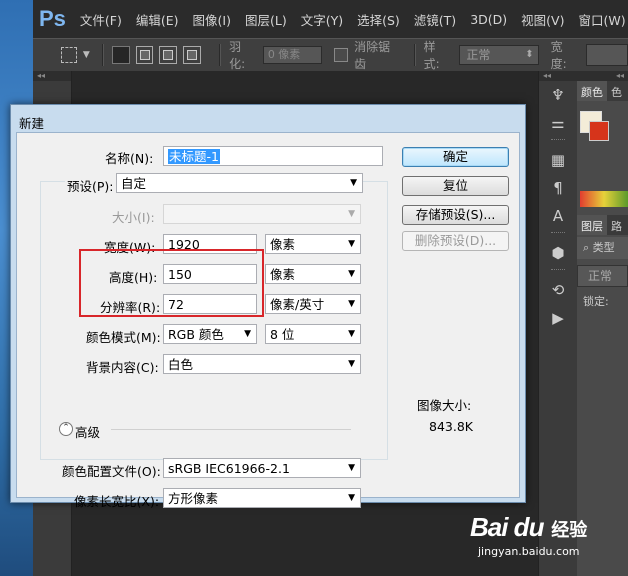 The height and width of the screenshot is (576, 628). I want to click on preset-label: 预设(P):, so click(90, 185).